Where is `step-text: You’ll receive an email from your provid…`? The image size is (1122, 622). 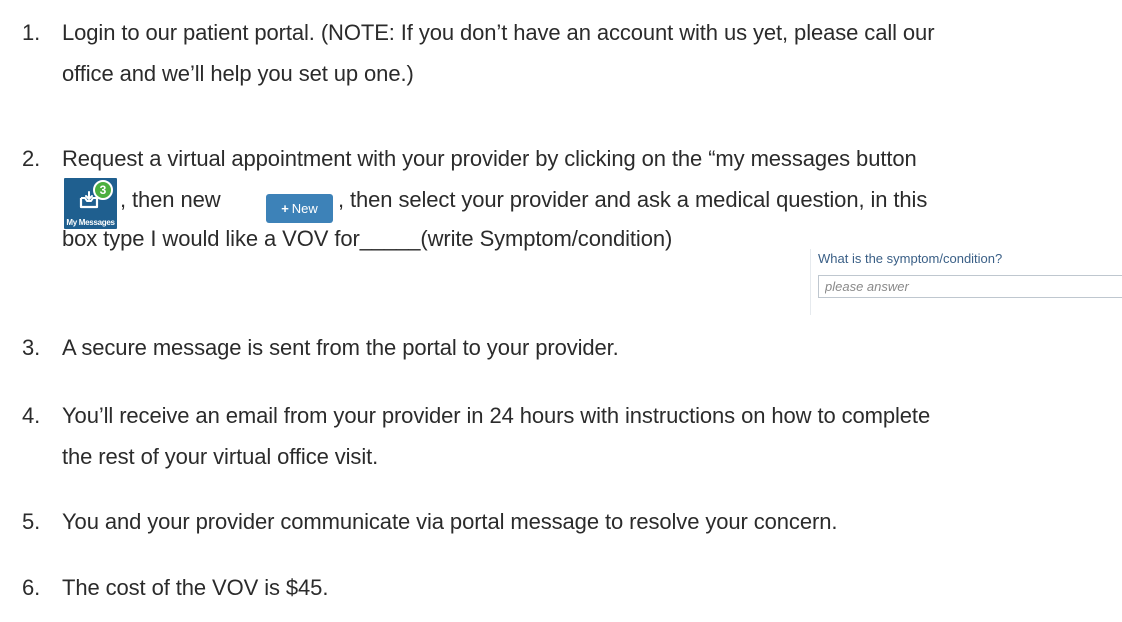 step-text: You’ll receive an email from your provid… is located at coordinates (496, 415).